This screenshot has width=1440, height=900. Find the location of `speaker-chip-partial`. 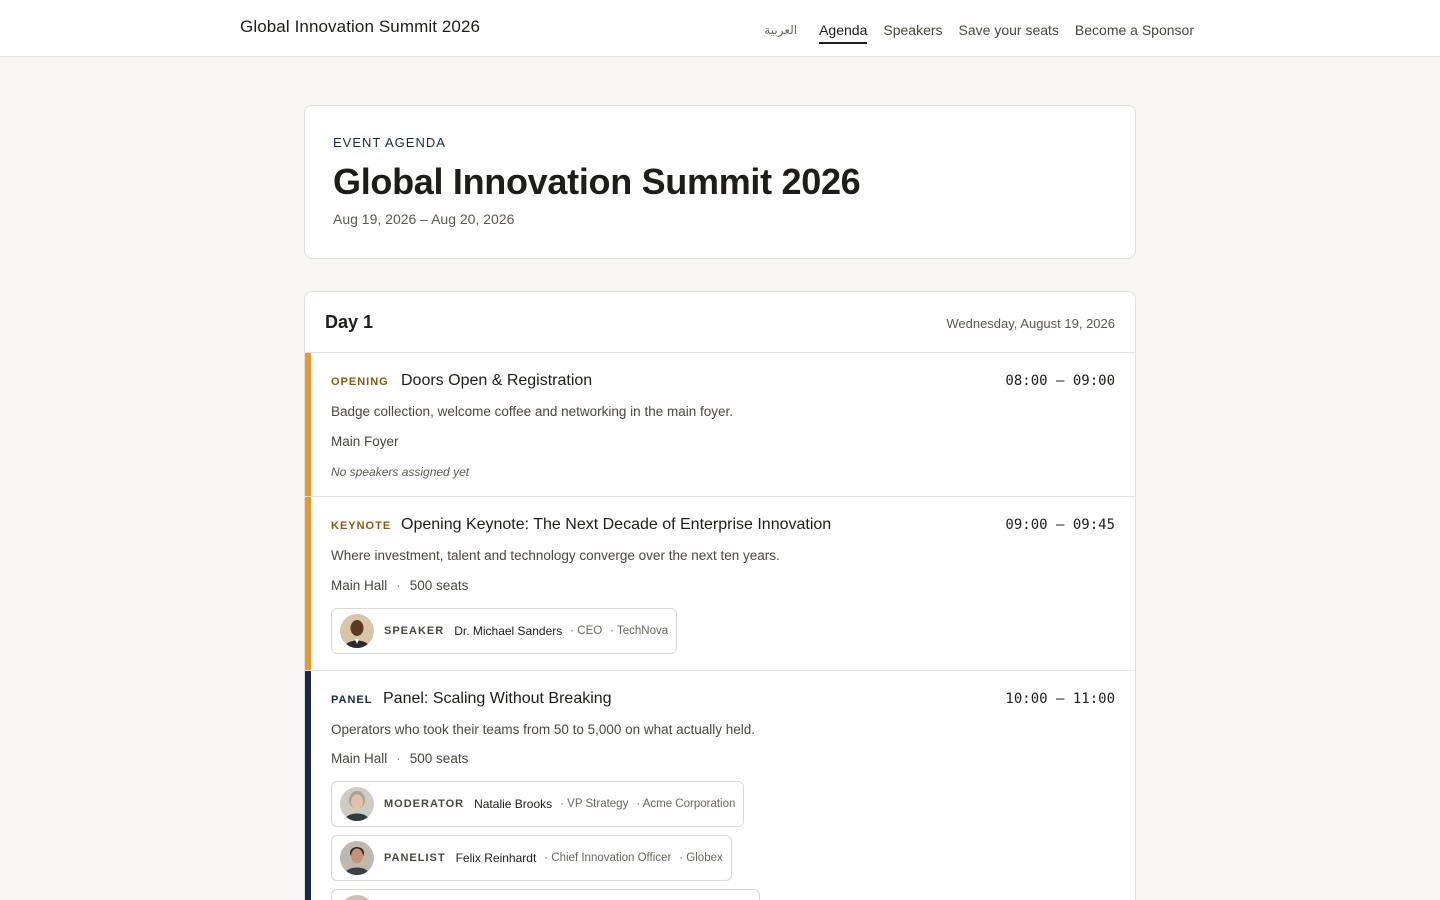

speaker-chip-partial is located at coordinates (545, 894).